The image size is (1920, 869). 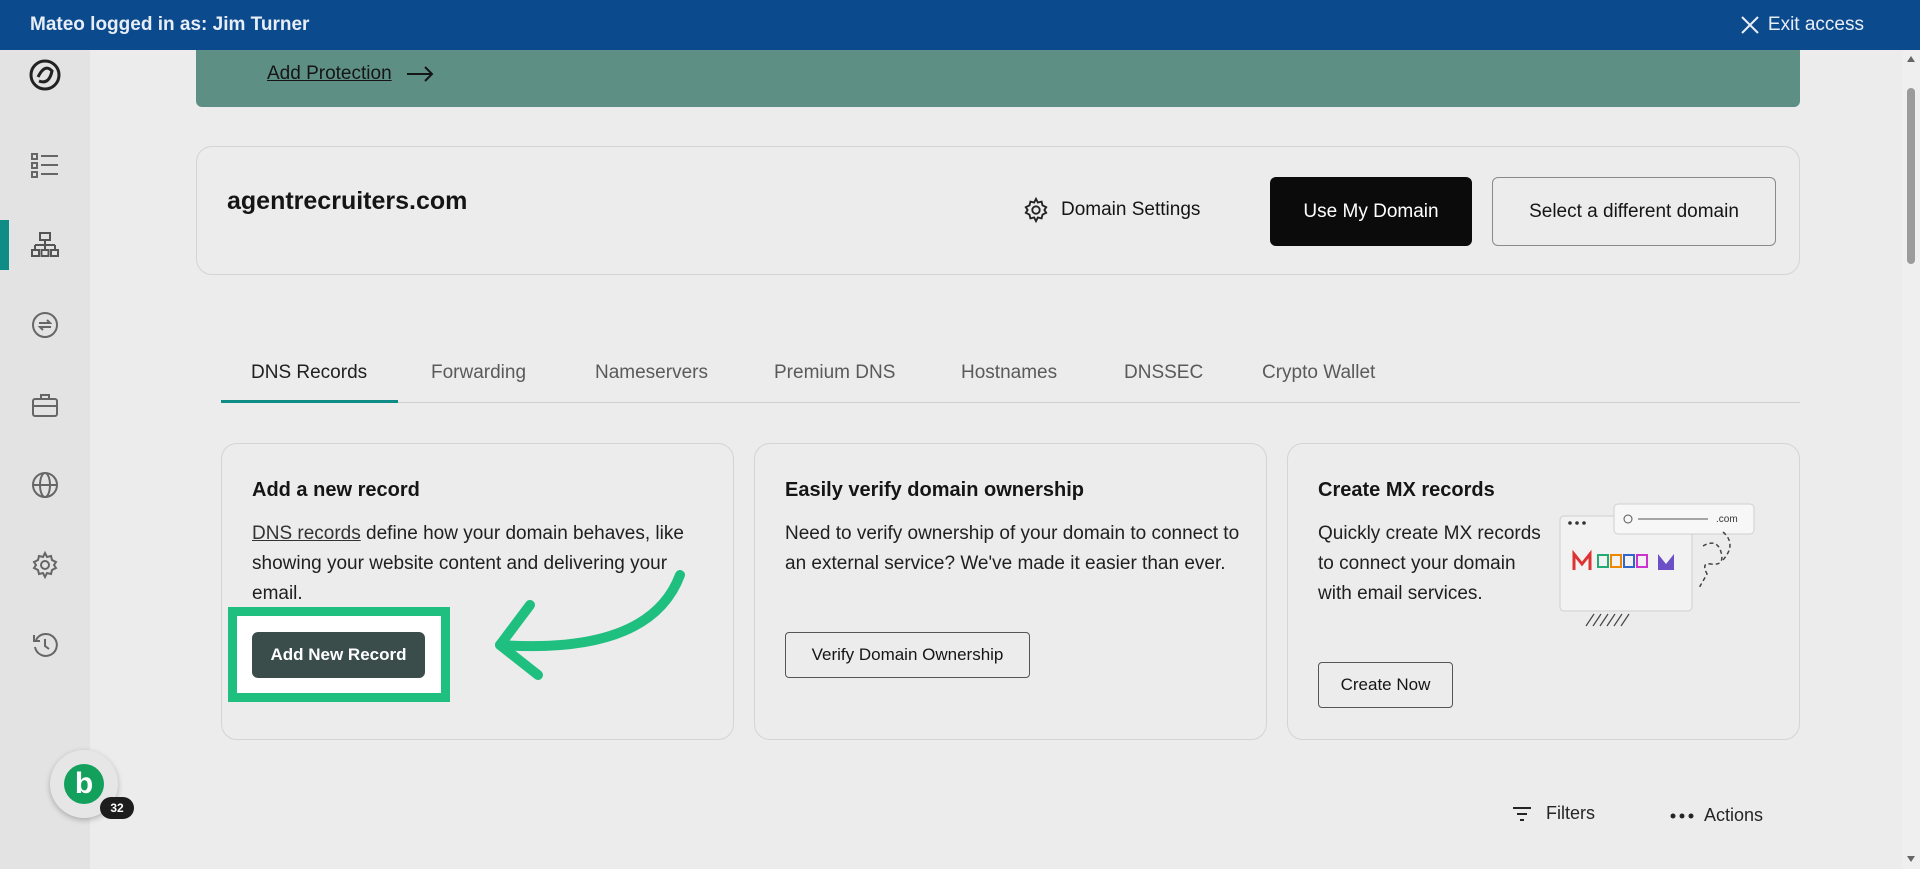 I want to click on tab-hostnames: Hostnames, so click(x=1009, y=374).